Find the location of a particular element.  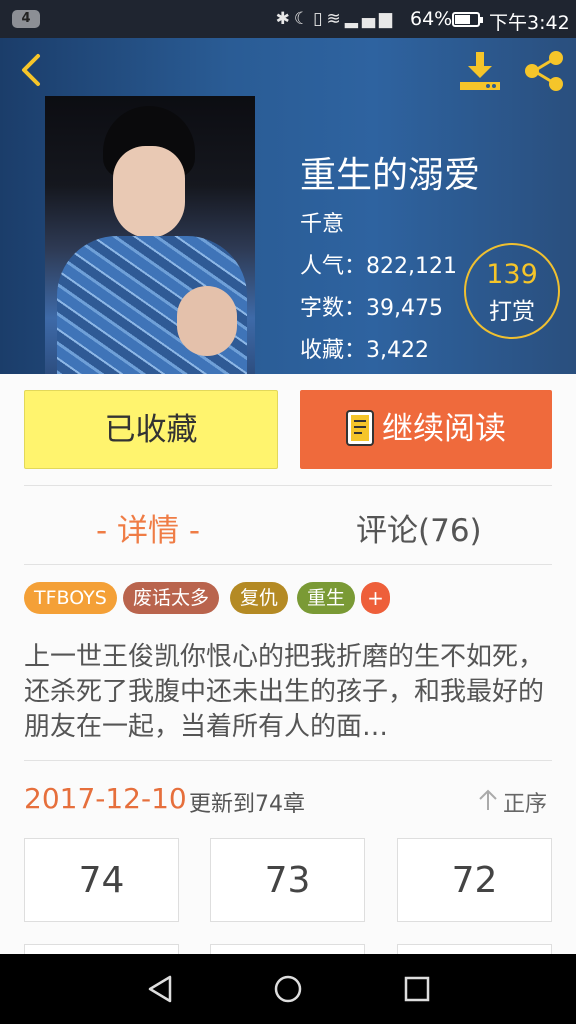

status-icons: ✱☾▯≋▂▄▆ is located at coordinates (336, 19).